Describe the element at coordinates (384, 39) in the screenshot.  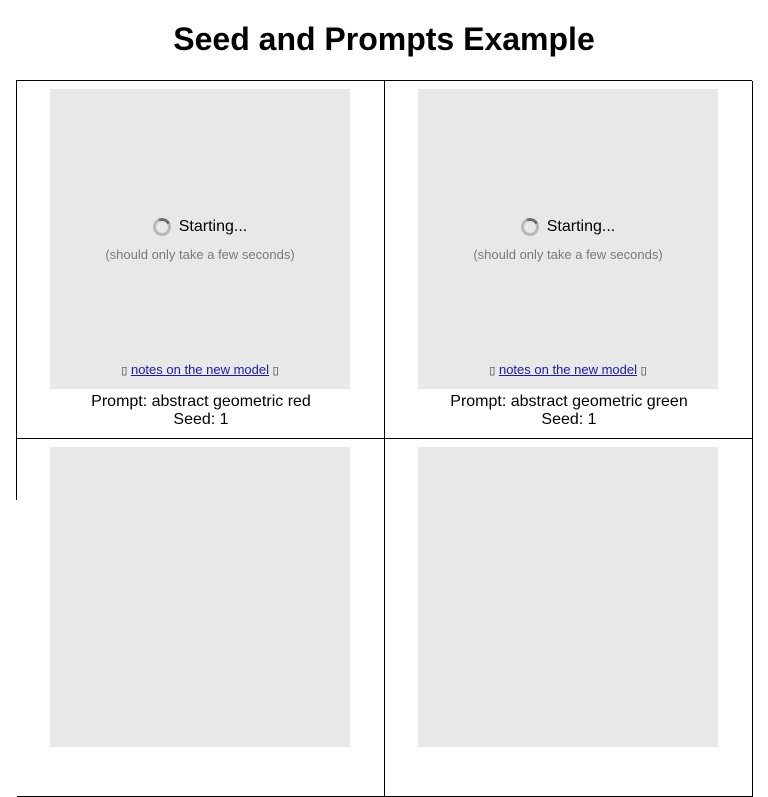
I see `page-title: Seed and Prompts Example` at that location.